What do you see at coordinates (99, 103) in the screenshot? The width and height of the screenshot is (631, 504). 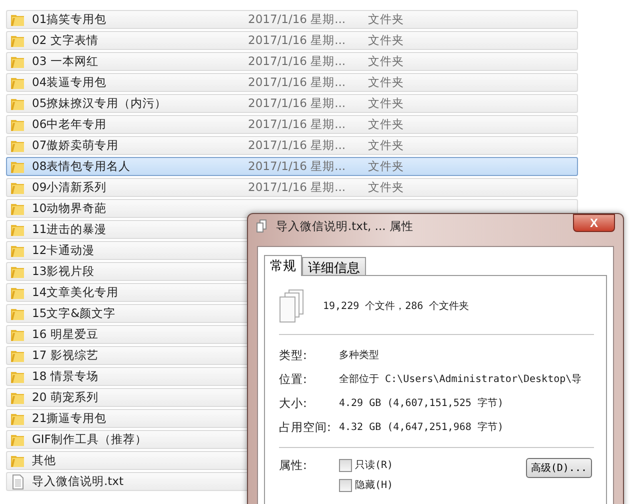 I see `file-name: 05撩妹撩汉专用（内污）` at bounding box center [99, 103].